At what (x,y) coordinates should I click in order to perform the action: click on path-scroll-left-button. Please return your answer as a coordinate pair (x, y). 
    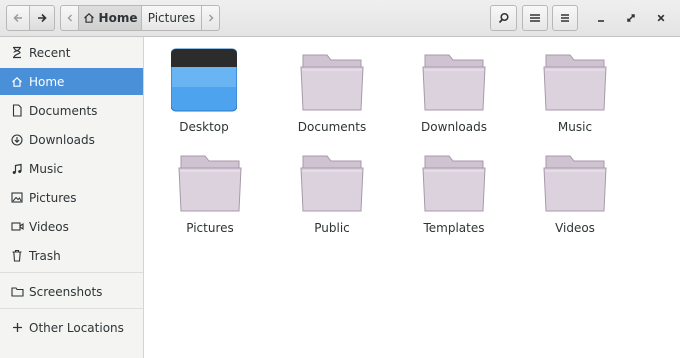
    Looking at the image, I should click on (69, 18).